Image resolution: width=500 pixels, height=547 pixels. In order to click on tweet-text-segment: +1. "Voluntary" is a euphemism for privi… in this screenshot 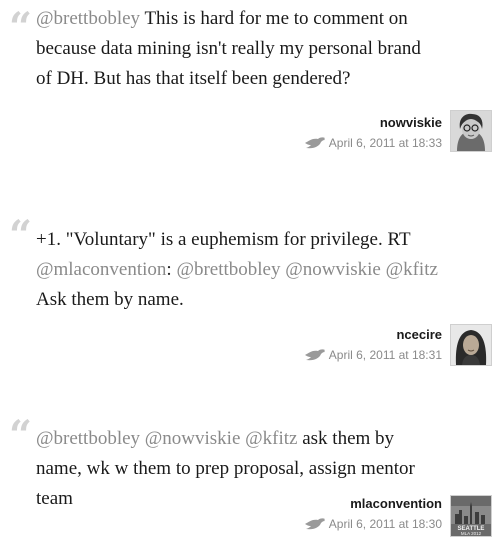, I will do `click(223, 239)`.